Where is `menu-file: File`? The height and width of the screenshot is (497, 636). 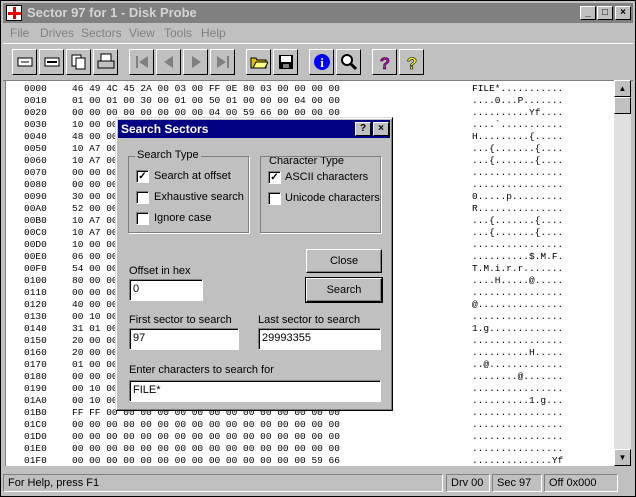 menu-file: File is located at coordinates (19, 33).